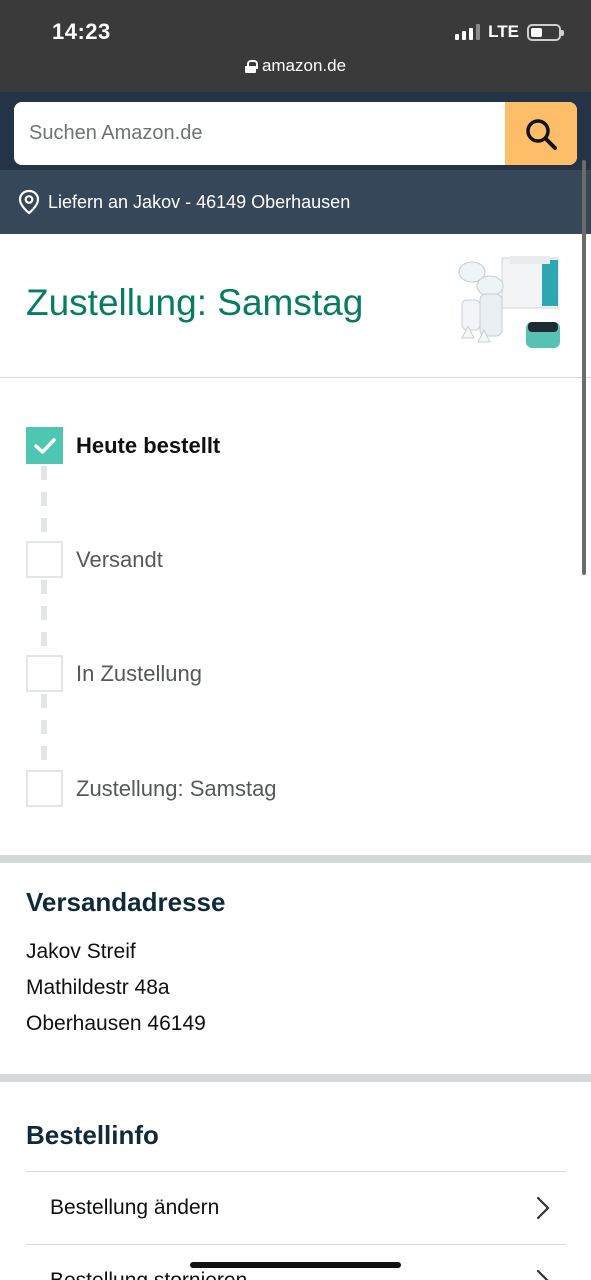 Image resolution: width=591 pixels, height=1280 pixels. Describe the element at coordinates (545, 32) in the screenshot. I see `battery-icon` at that location.